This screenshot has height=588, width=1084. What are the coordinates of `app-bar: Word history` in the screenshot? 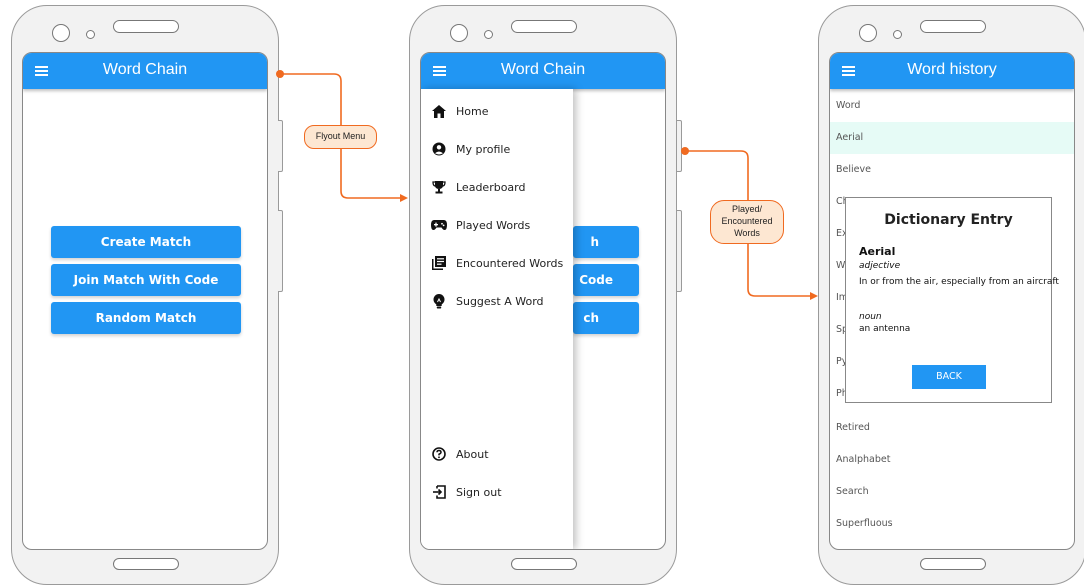 It's located at (952, 71).